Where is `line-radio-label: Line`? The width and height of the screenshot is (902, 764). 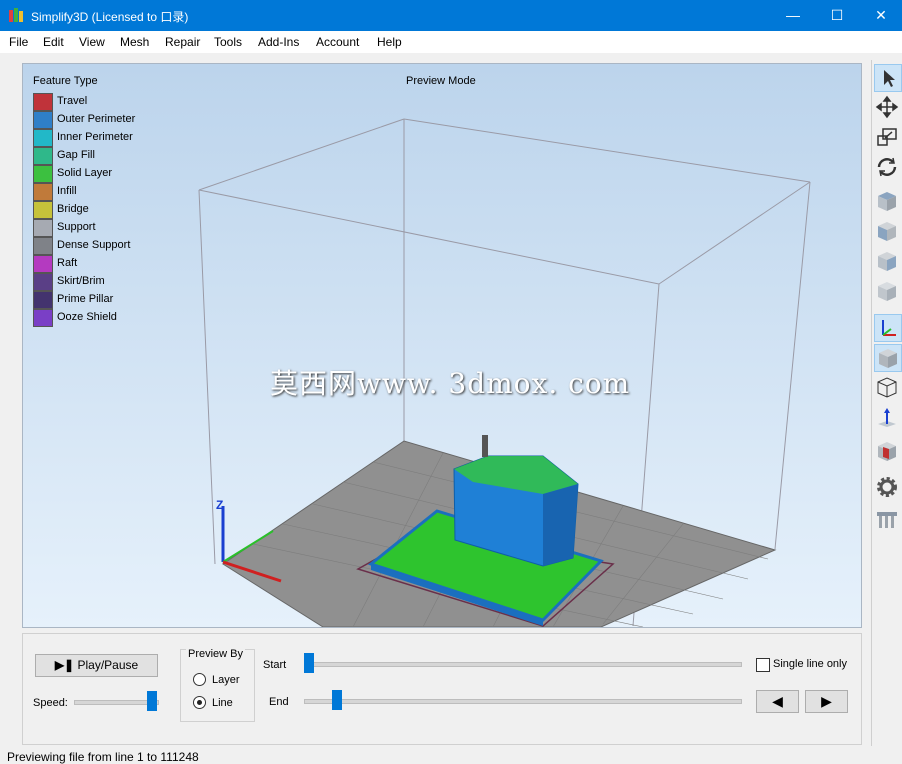 line-radio-label: Line is located at coordinates (222, 703).